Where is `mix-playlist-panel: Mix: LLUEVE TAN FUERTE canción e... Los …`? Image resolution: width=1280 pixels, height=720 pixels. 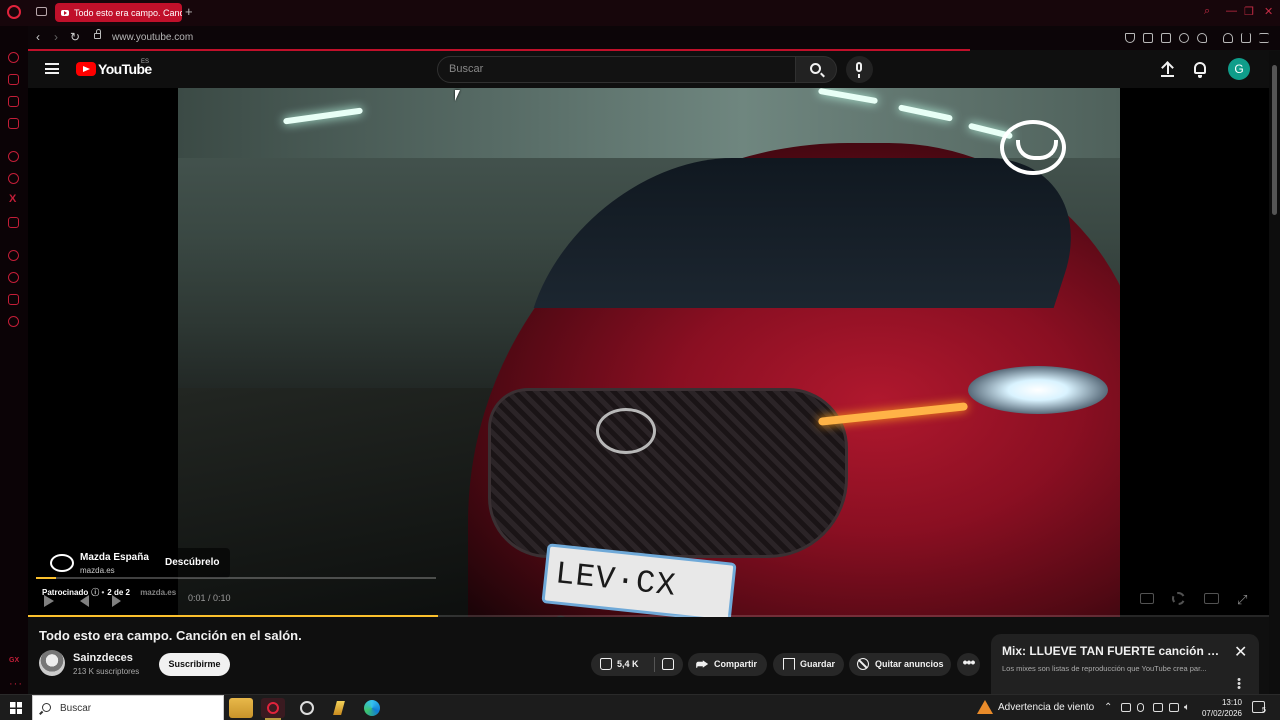 mix-playlist-panel: Mix: LLUEVE TAN FUERTE canción e... Los … is located at coordinates (1125, 664).